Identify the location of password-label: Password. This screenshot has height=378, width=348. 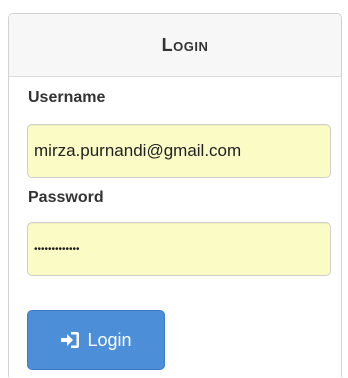
(66, 197).